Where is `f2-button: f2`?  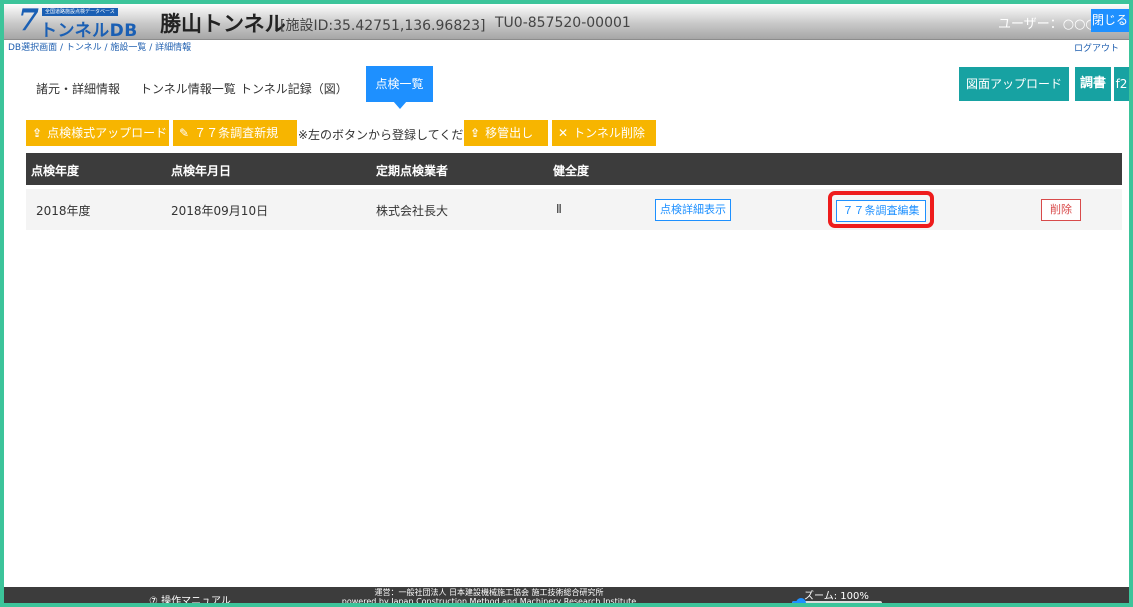 f2-button: f2 is located at coordinates (1121, 84).